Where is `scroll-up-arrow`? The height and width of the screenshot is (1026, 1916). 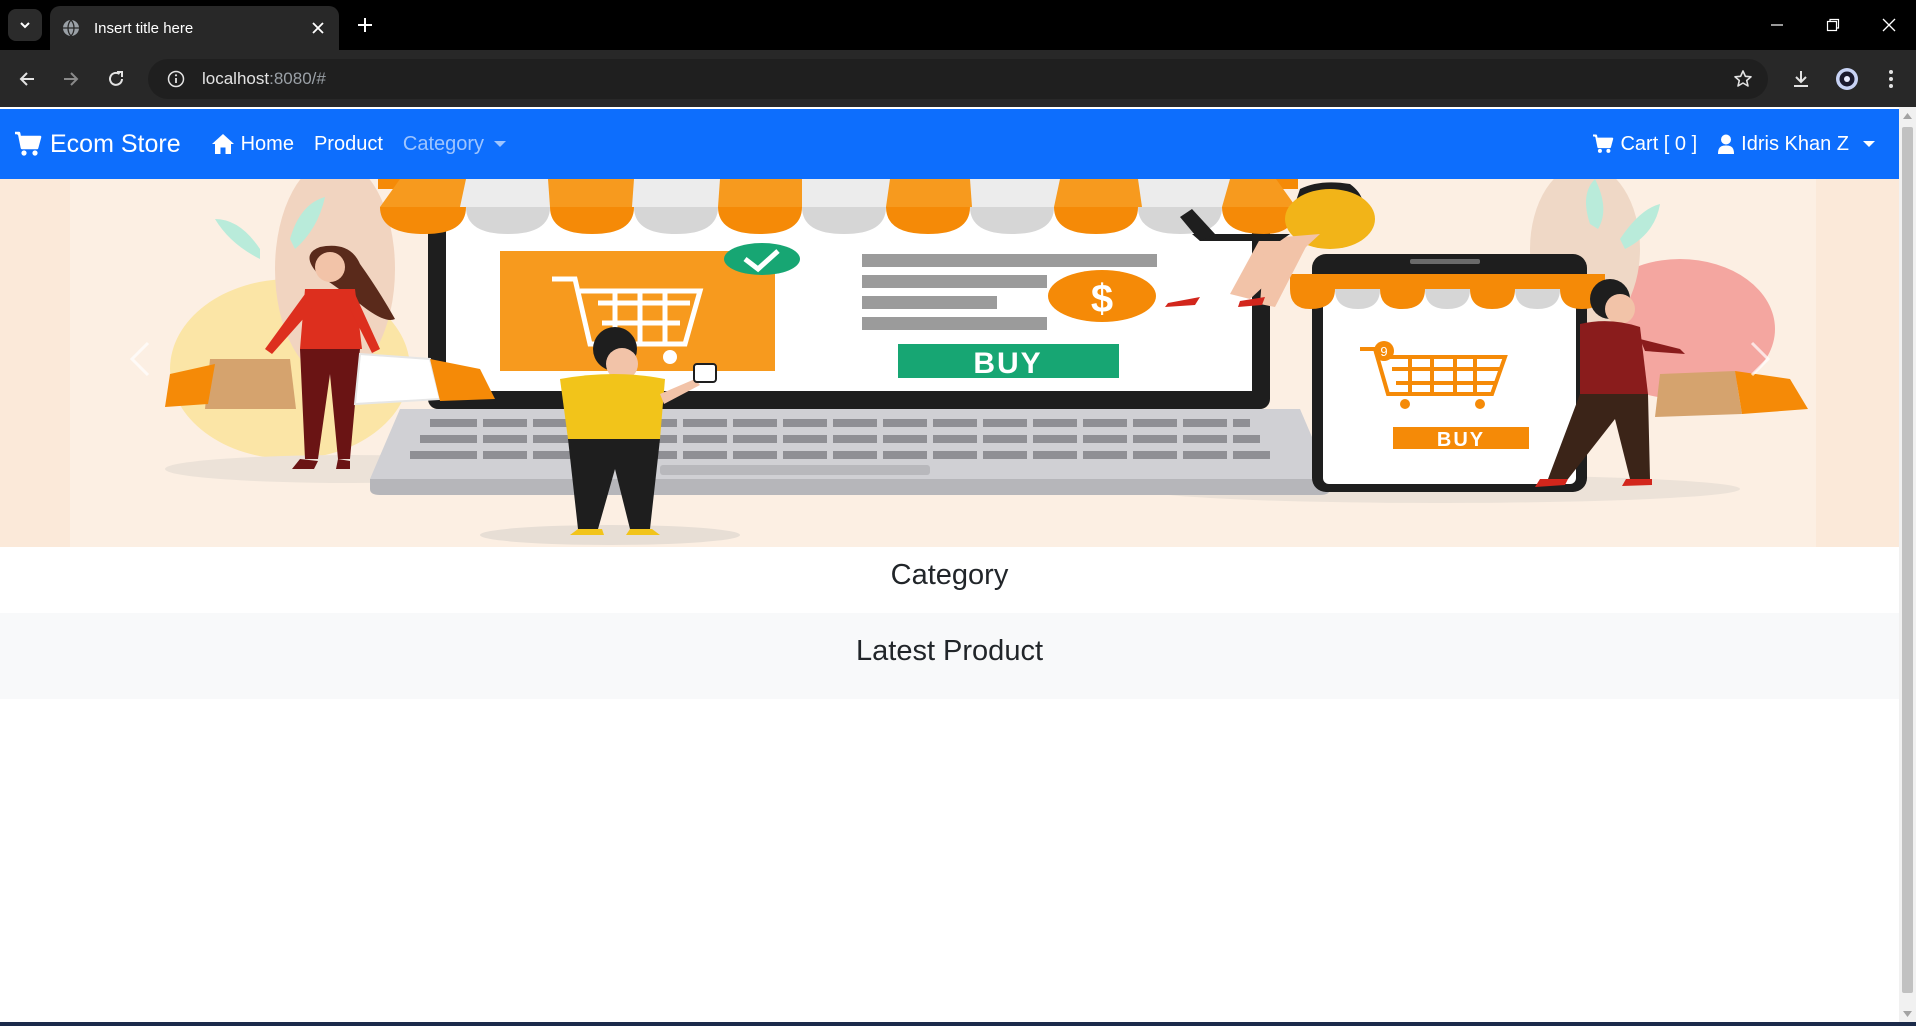 scroll-up-arrow is located at coordinates (1907, 115).